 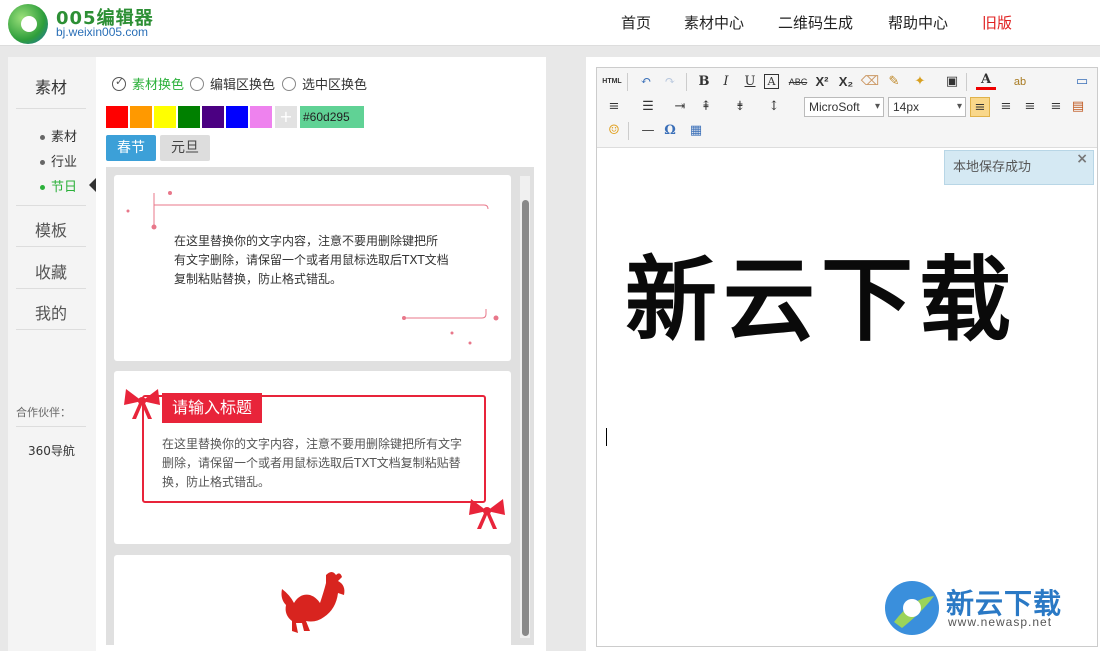 What do you see at coordinates (261, 117) in the screenshot?
I see `swatch-violet` at bounding box center [261, 117].